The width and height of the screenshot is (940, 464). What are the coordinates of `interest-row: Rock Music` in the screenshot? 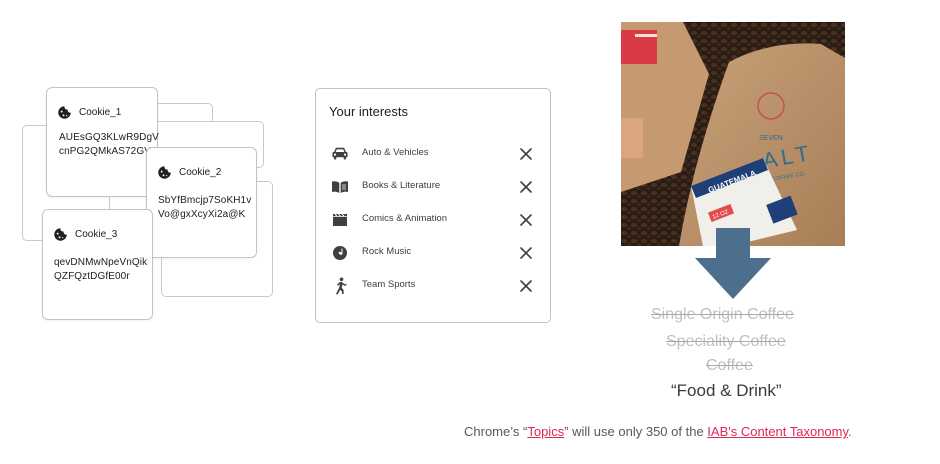 It's located at (433, 253).